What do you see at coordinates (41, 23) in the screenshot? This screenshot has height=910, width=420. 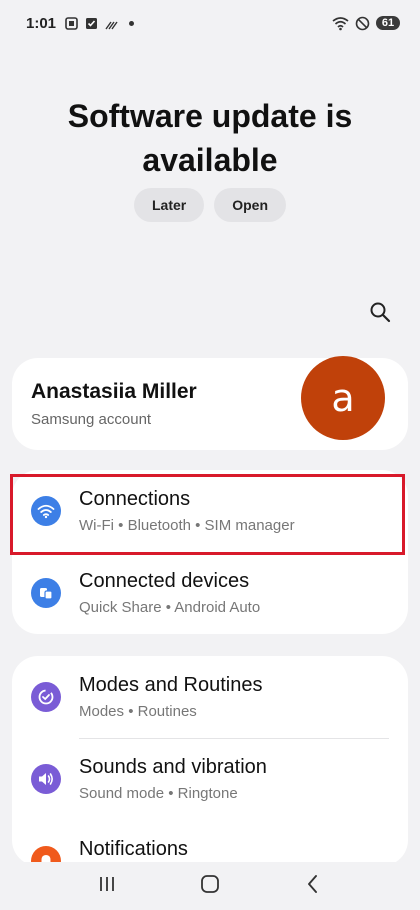 I see `status-time: 1:01` at bounding box center [41, 23].